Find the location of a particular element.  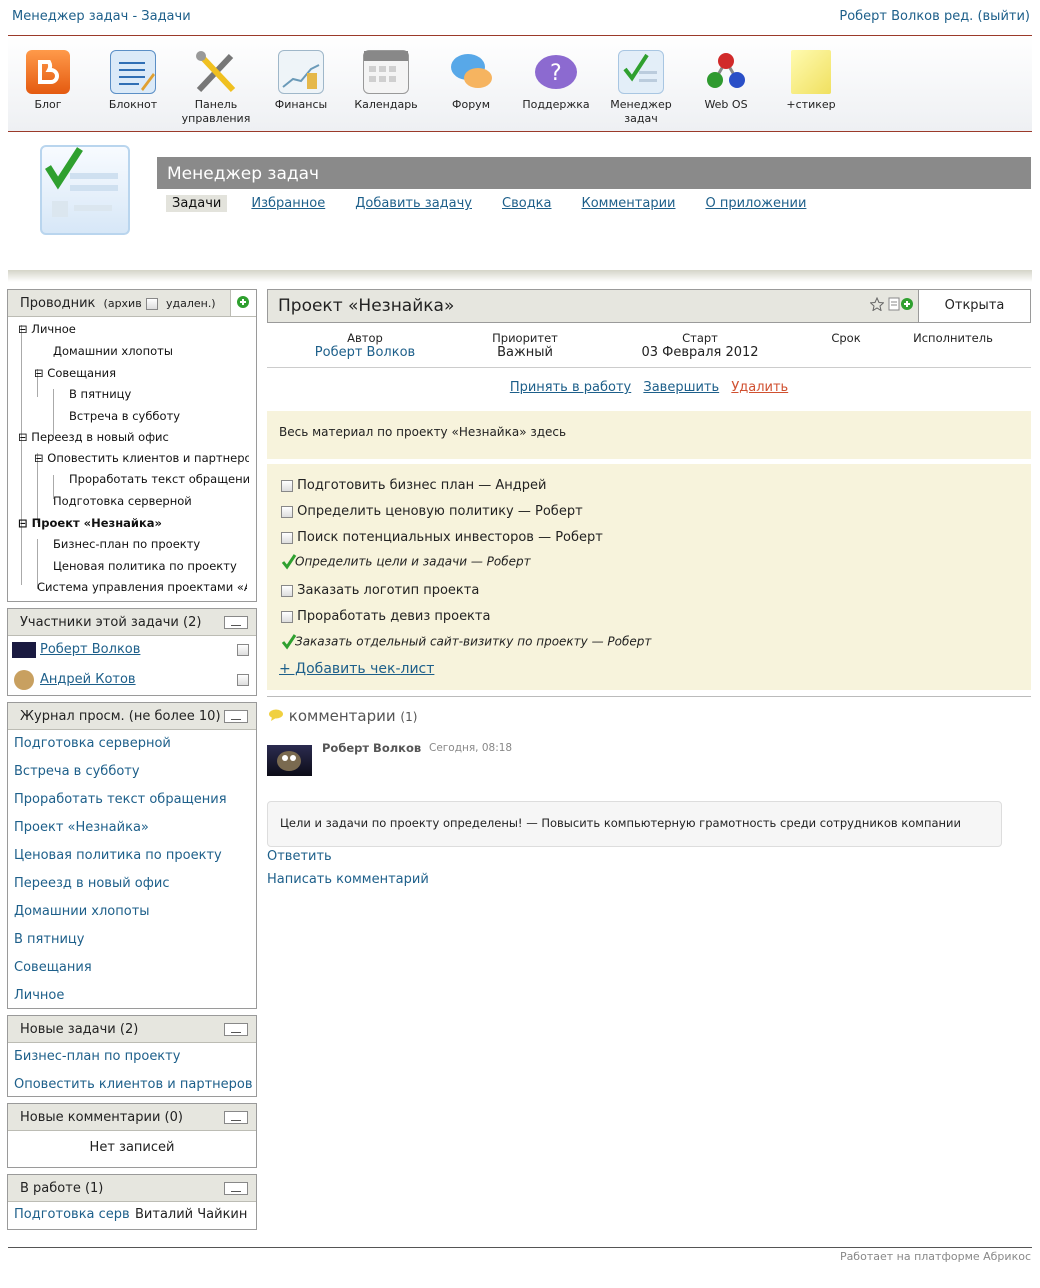

support-icon: ? is located at coordinates (556, 72).